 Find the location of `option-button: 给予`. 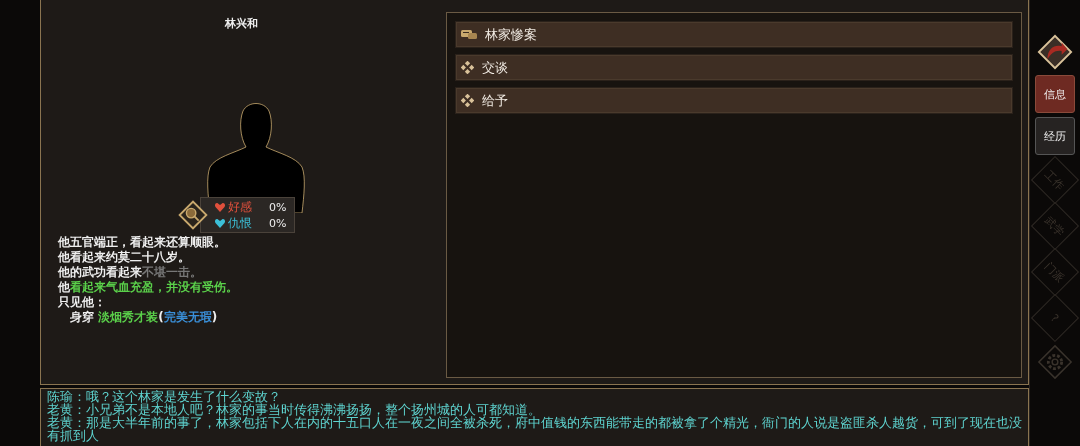

option-button: 给予 is located at coordinates (734, 100).